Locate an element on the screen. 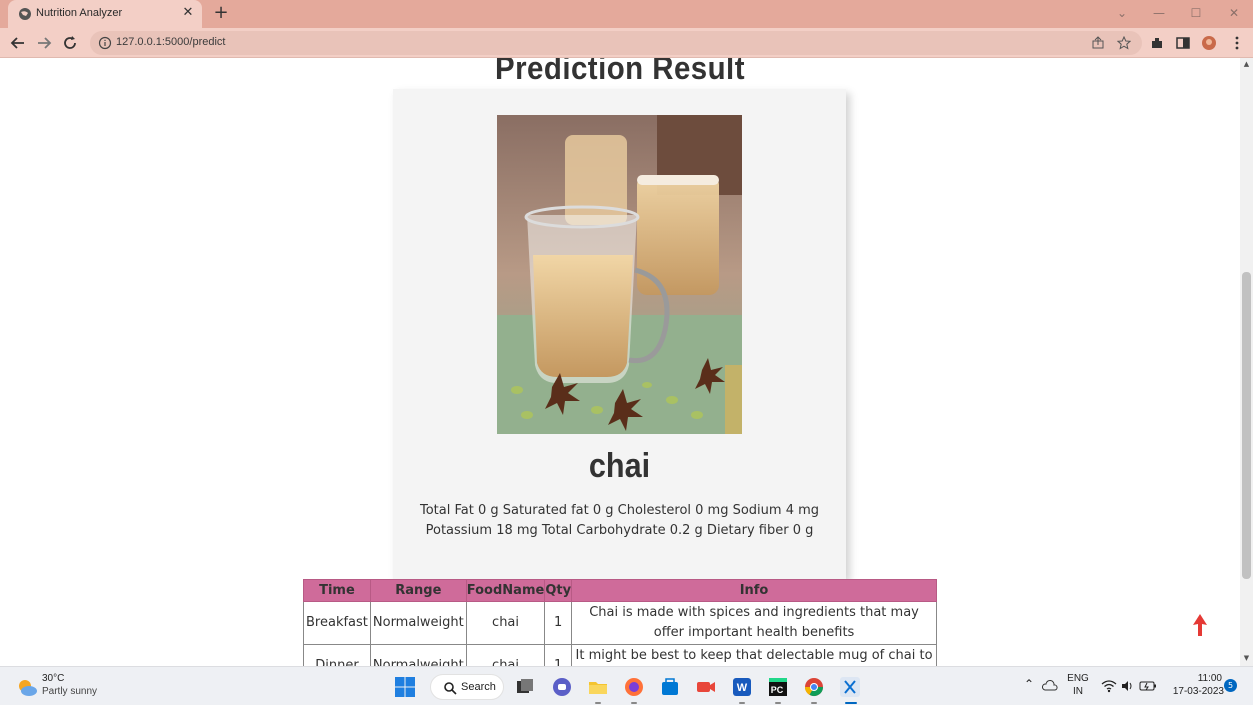 This screenshot has height=705, width=1253. browser-tab-bar: Nutrition Analyzer ✕ + ⌄ — ☐ ✕ is located at coordinates (626, 14).